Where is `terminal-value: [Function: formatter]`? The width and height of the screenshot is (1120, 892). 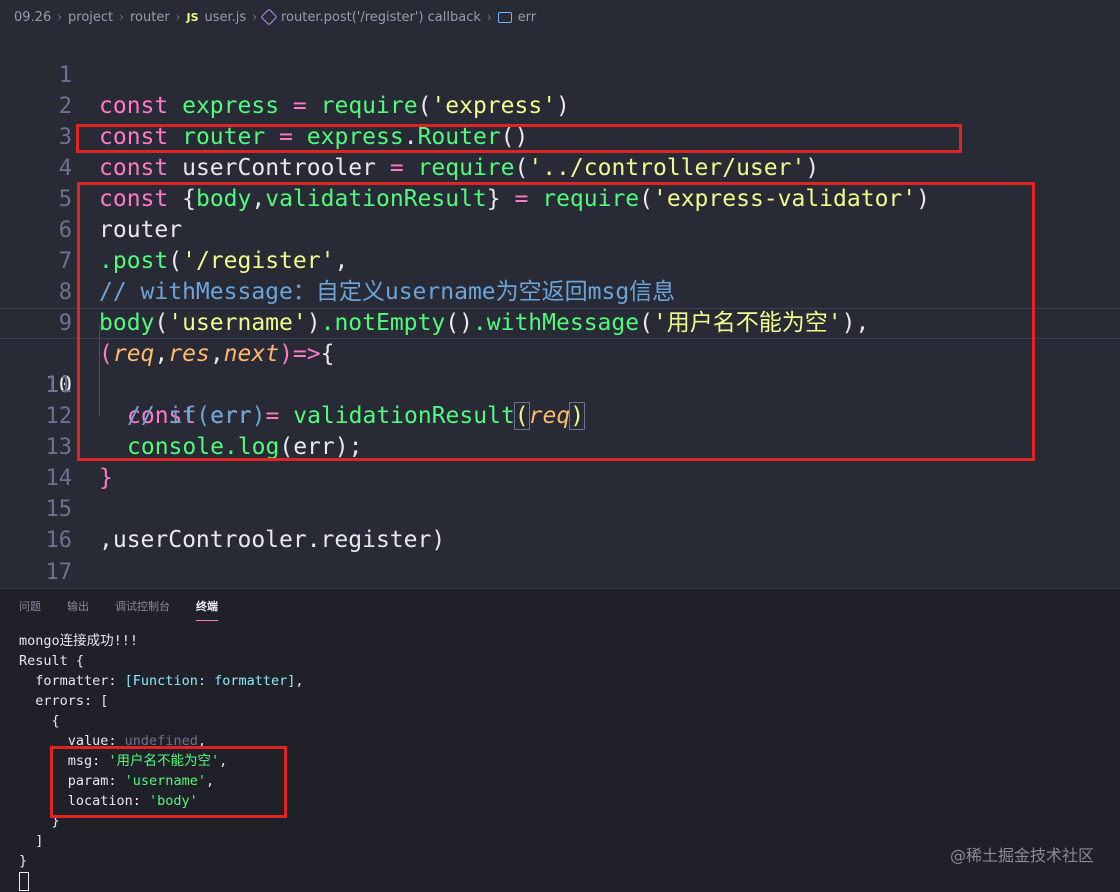 terminal-value: [Function: formatter] is located at coordinates (210, 681).